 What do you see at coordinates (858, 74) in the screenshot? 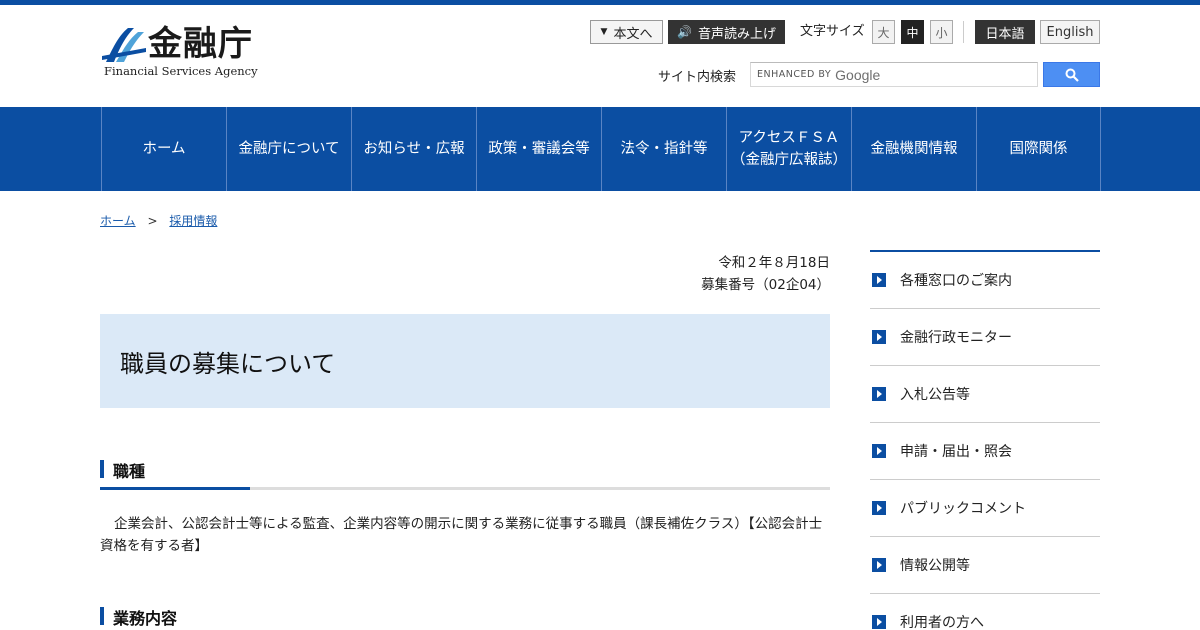
I see `search-google-text: Google` at bounding box center [858, 74].